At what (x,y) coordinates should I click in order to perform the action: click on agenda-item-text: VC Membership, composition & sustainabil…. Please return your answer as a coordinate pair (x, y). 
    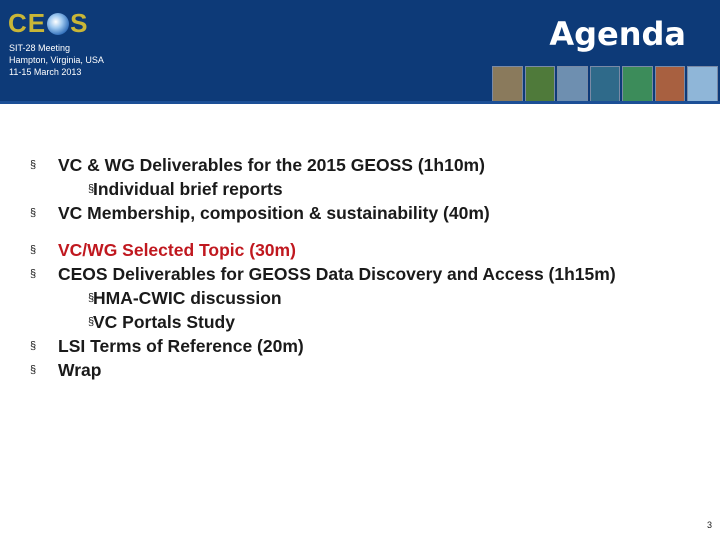
    Looking at the image, I should click on (274, 213).